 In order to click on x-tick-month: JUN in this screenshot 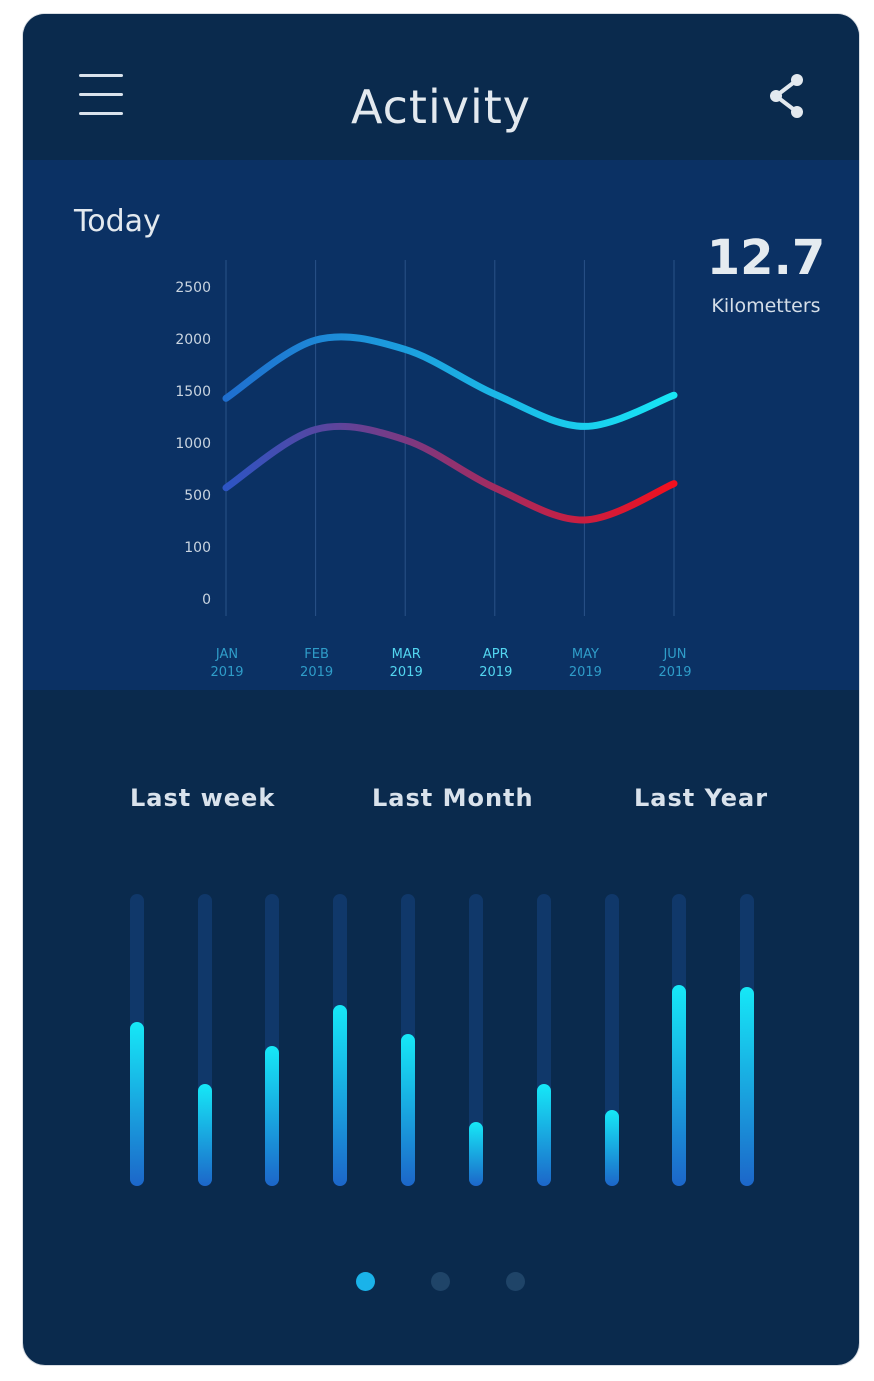, I will do `click(674, 654)`.